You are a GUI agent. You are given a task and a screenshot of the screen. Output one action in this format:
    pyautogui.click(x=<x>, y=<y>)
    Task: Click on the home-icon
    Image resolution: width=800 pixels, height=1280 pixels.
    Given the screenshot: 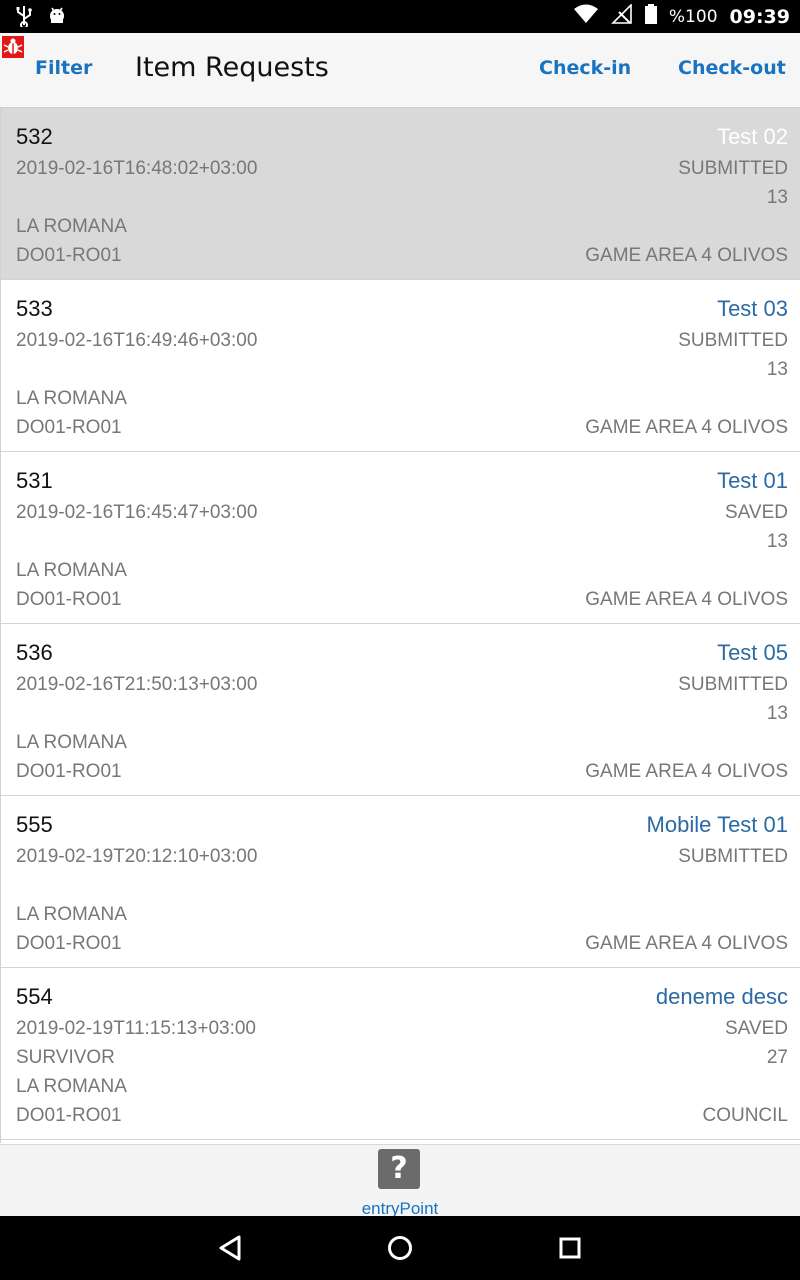 What is the action you would take?
    pyautogui.click(x=400, y=1248)
    